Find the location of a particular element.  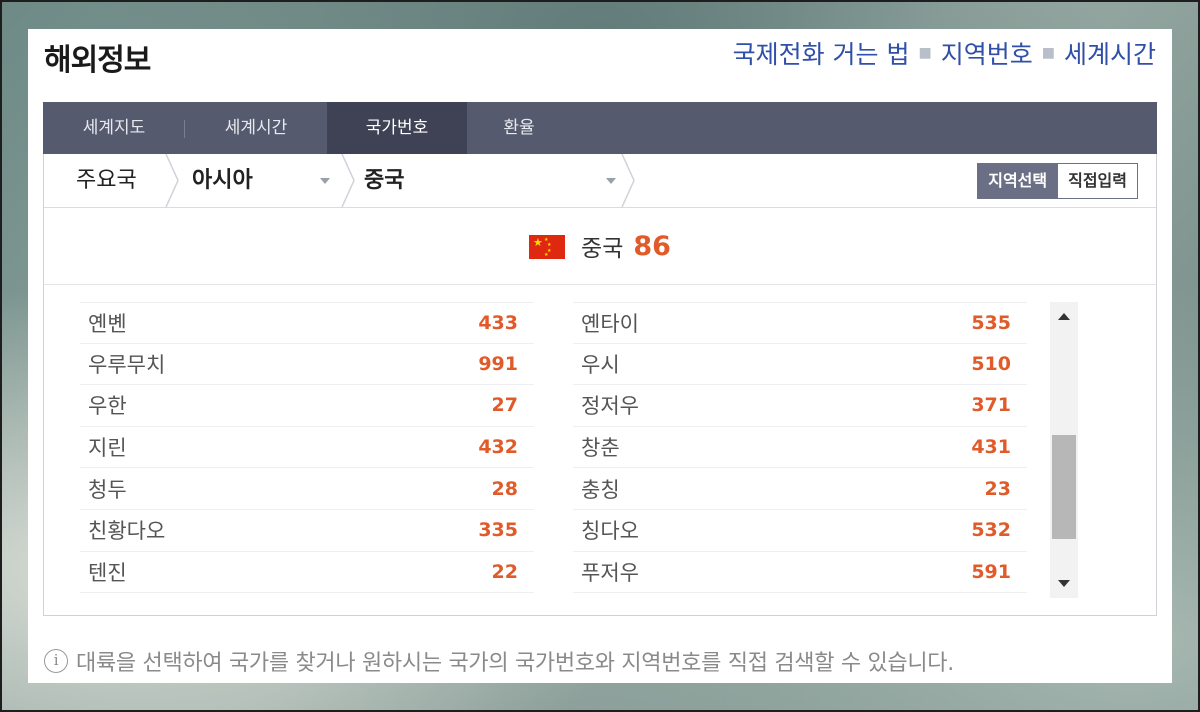

region-code: 591 is located at coordinates (991, 571).